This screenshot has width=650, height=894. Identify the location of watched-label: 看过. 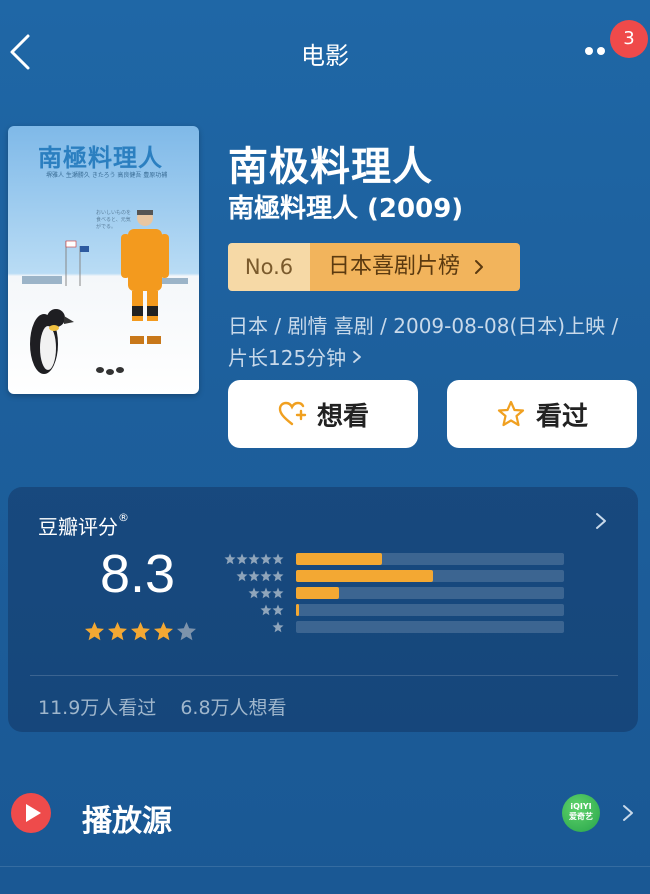
(561, 416).